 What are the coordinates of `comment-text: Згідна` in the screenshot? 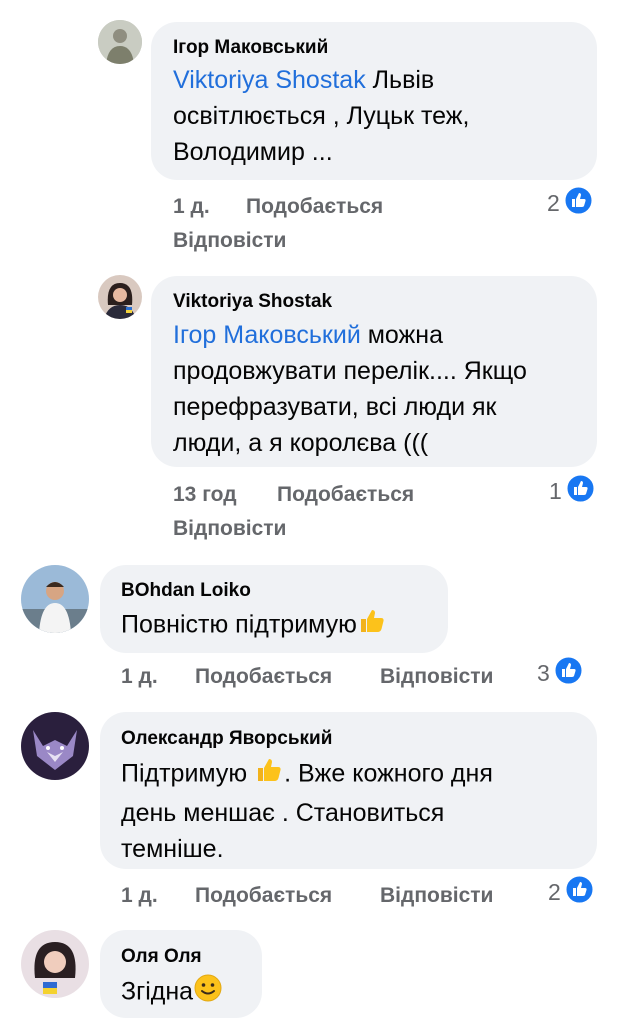 It's located at (191, 993).